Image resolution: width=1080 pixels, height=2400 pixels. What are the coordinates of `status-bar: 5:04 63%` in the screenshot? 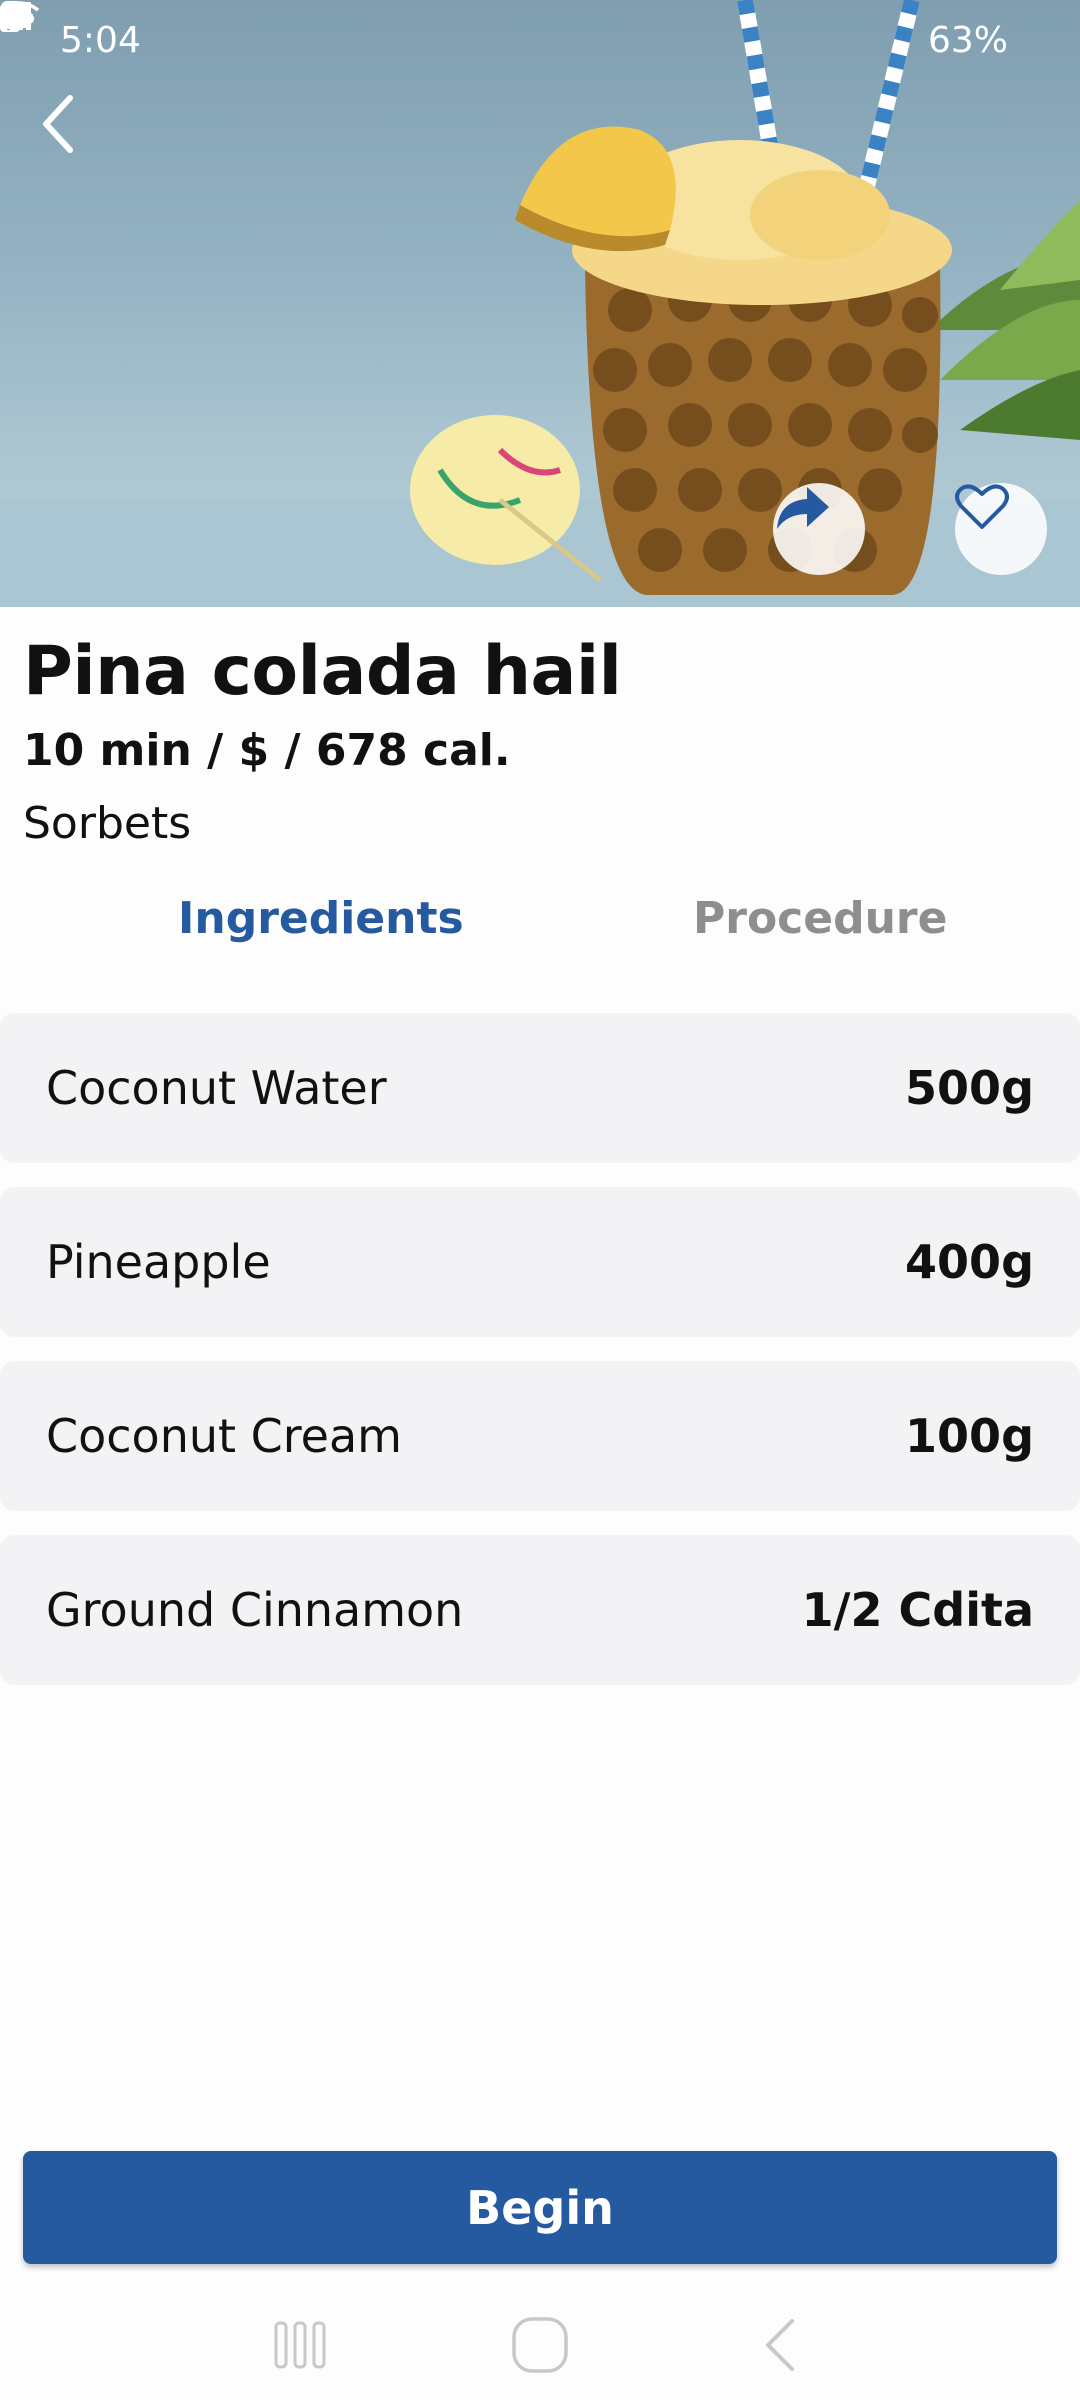 It's located at (540, 40).